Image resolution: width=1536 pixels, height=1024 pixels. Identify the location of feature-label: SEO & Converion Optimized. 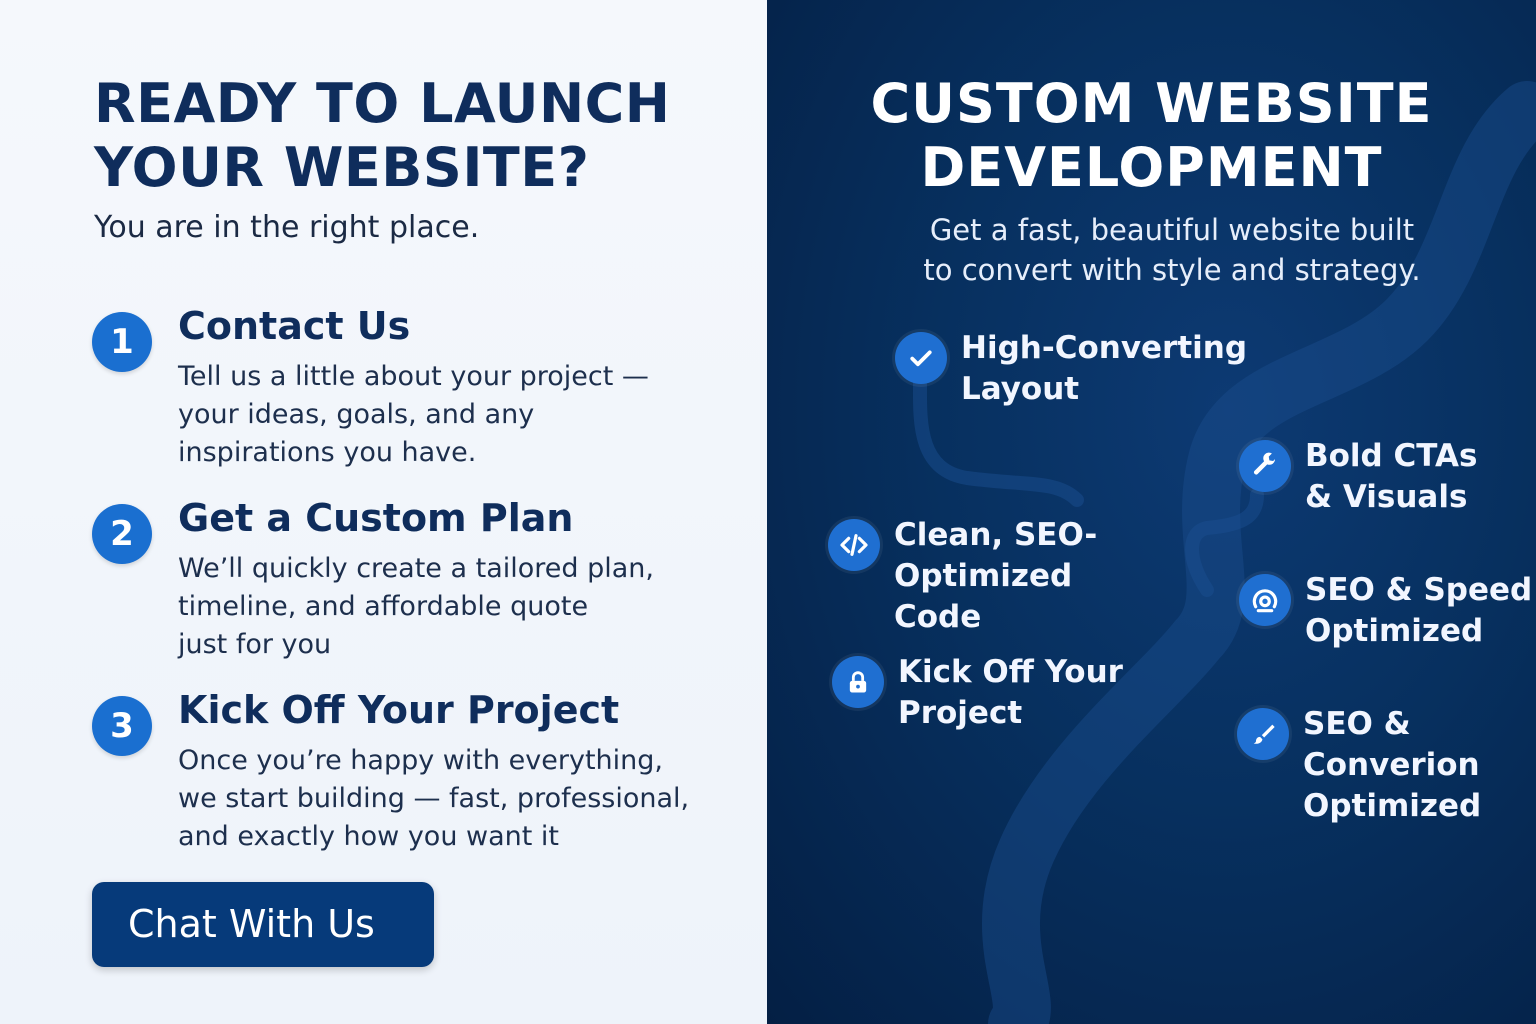
(1392, 765).